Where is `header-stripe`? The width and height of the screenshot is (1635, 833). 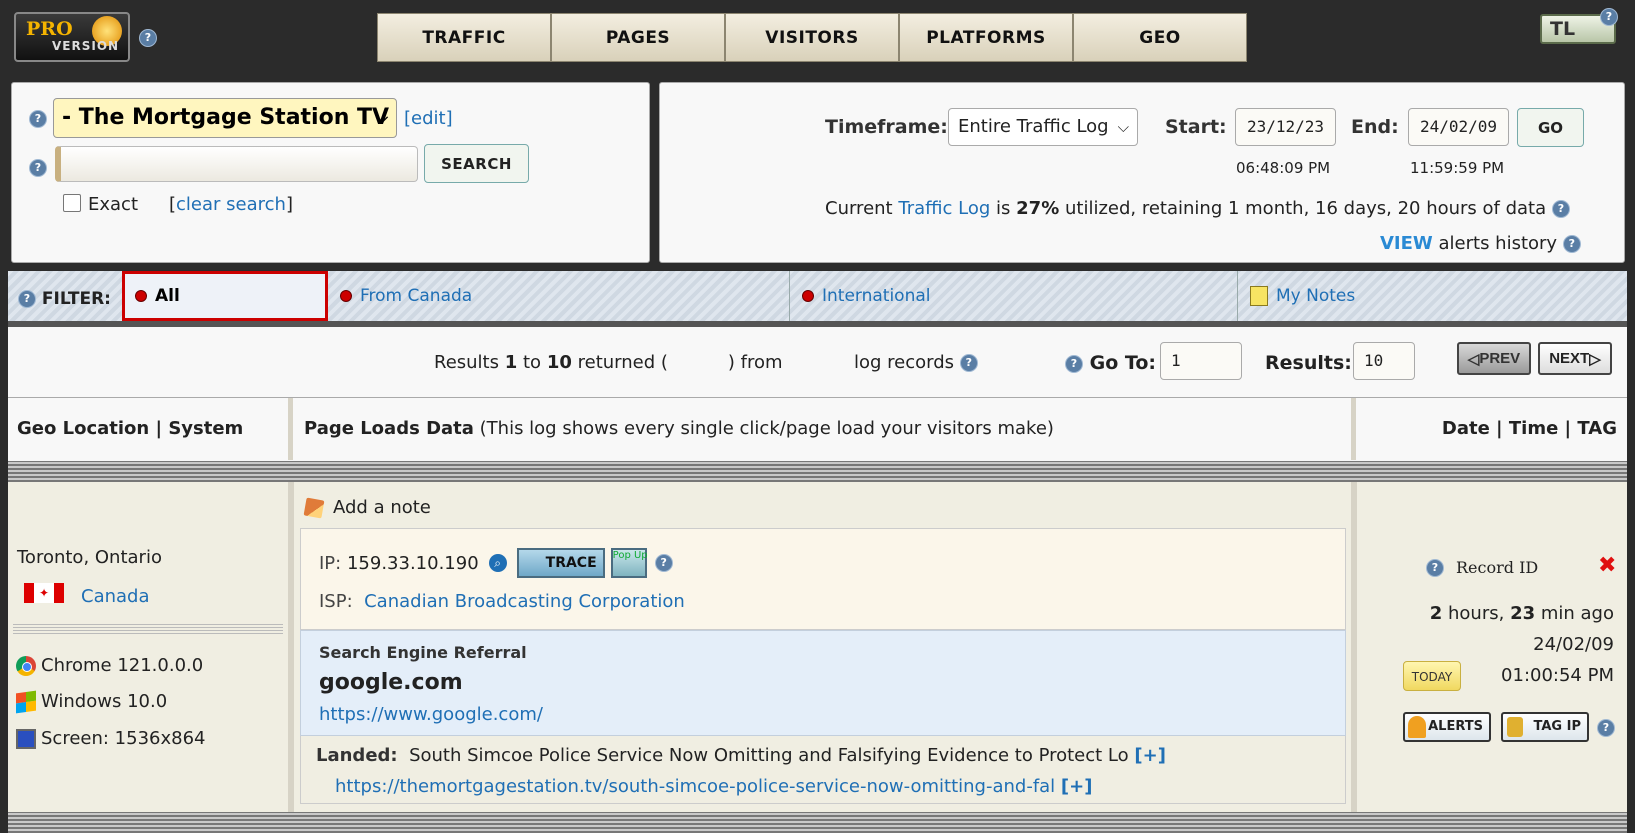
header-stripe is located at coordinates (817, 471).